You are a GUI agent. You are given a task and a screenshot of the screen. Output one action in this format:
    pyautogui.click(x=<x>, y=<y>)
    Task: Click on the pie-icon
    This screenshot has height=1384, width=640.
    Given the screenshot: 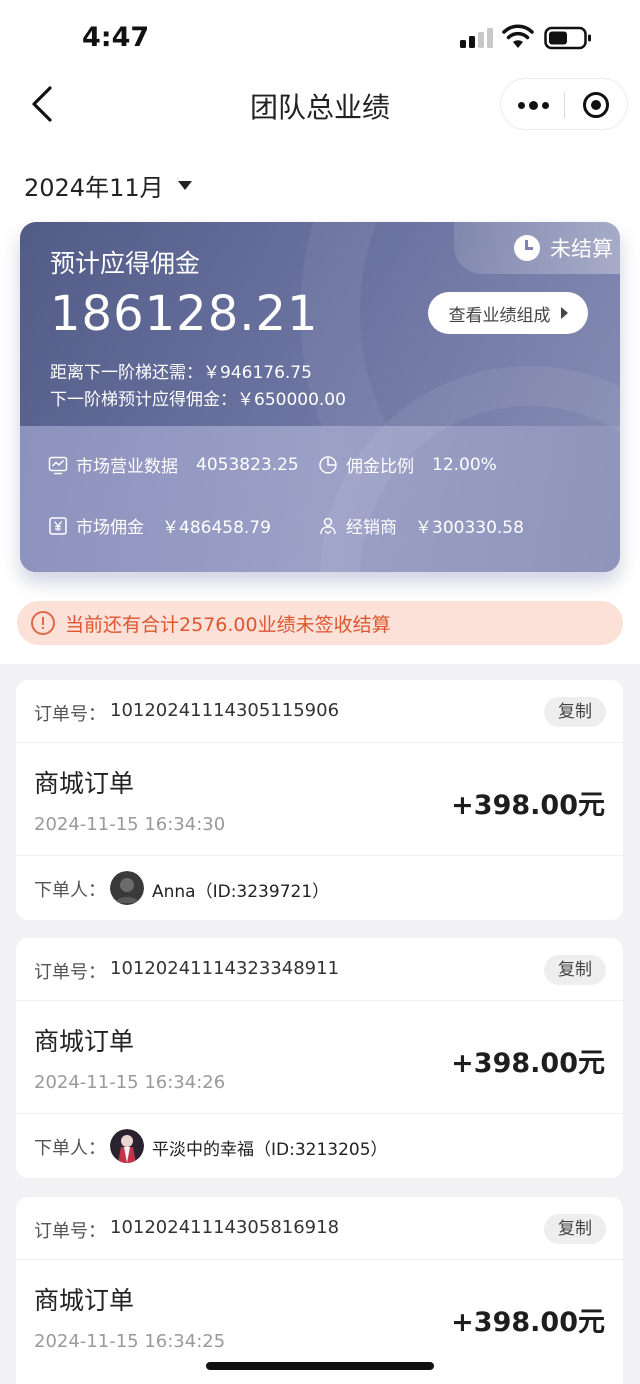 What is the action you would take?
    pyautogui.click(x=328, y=464)
    